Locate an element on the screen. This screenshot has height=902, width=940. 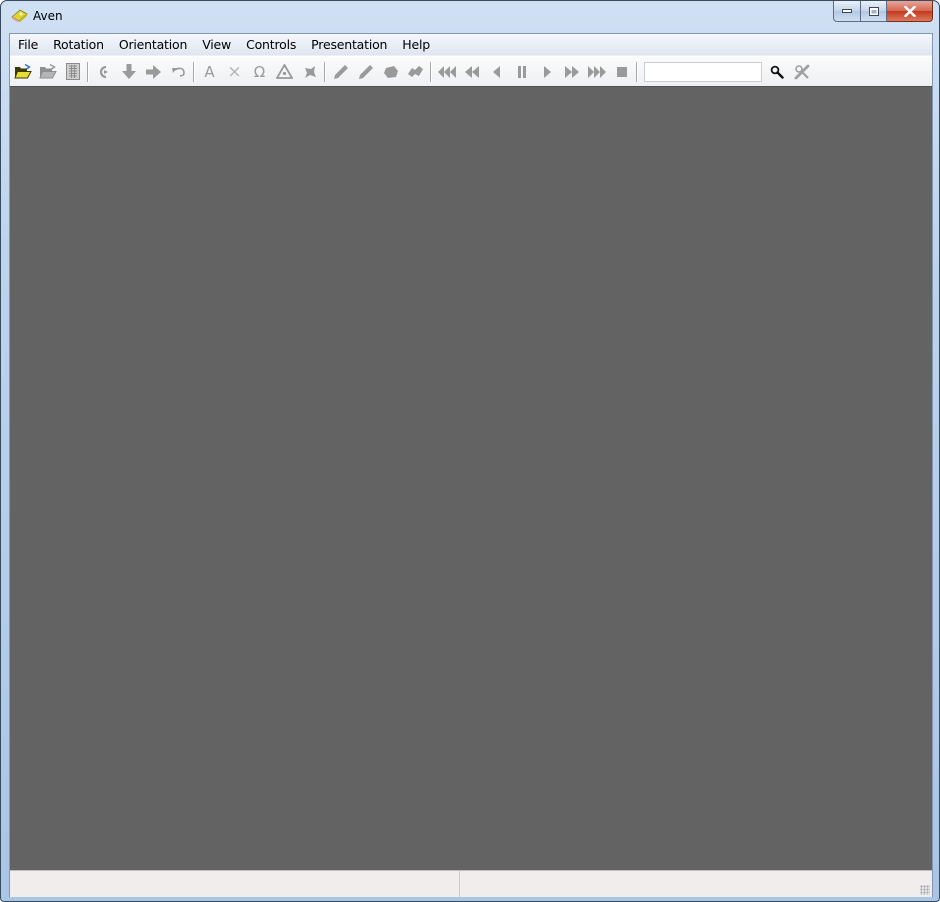
undo-icon is located at coordinates (178, 72).